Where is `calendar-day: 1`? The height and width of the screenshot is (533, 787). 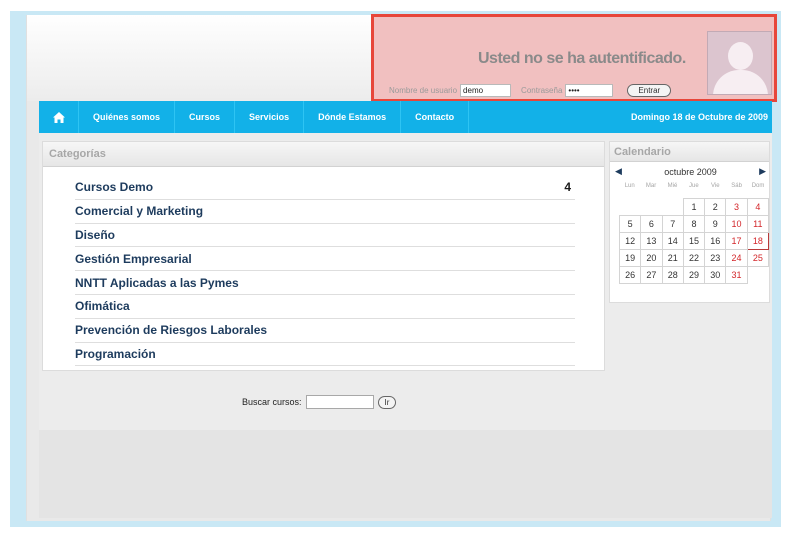
calendar-day: 1 is located at coordinates (694, 207).